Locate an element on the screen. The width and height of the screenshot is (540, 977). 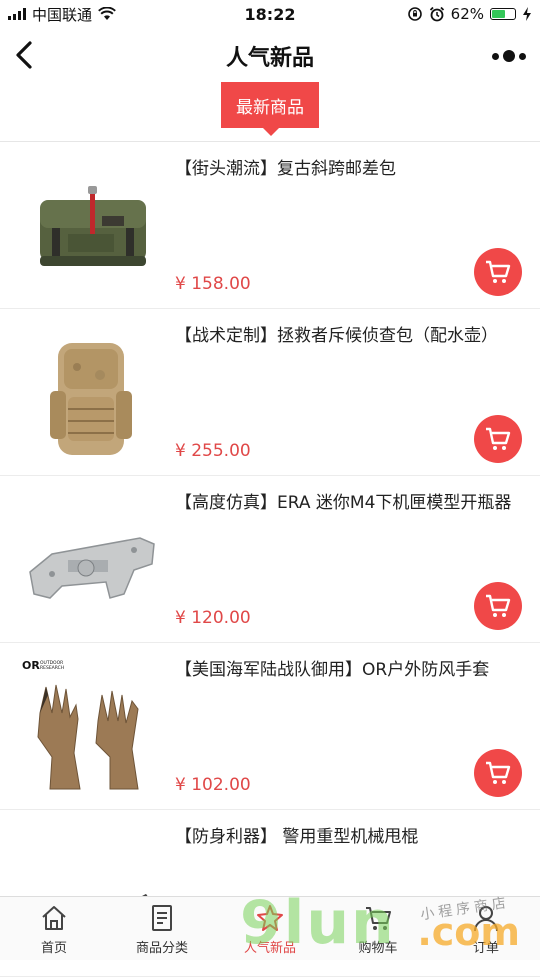
tab-category: 商品分类 is located at coordinates (162, 928).